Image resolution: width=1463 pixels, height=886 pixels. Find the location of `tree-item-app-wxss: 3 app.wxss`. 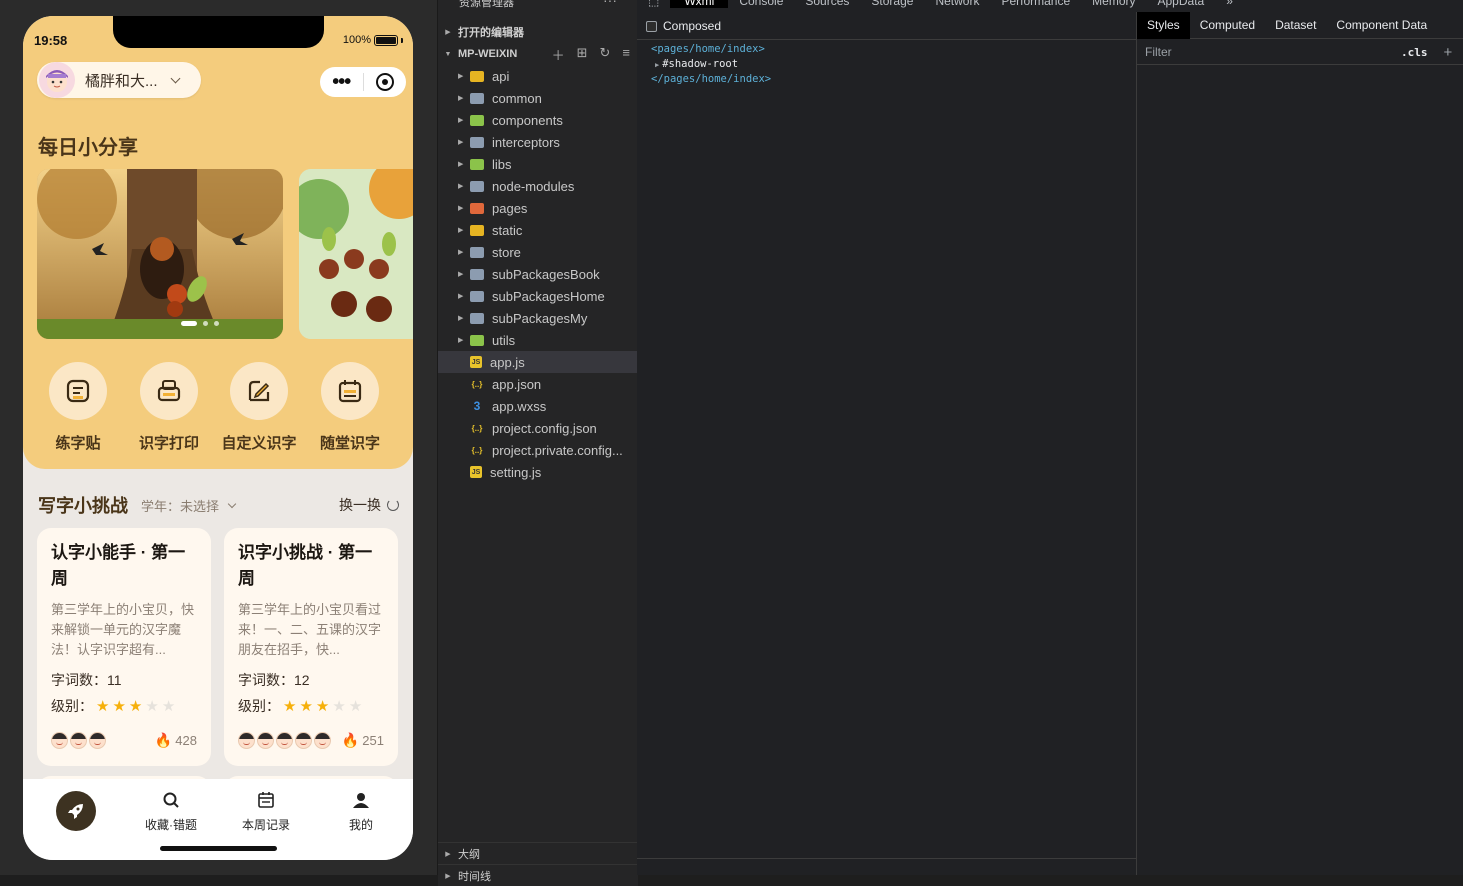

tree-item-app-wxss: 3 app.wxss is located at coordinates (538, 406).